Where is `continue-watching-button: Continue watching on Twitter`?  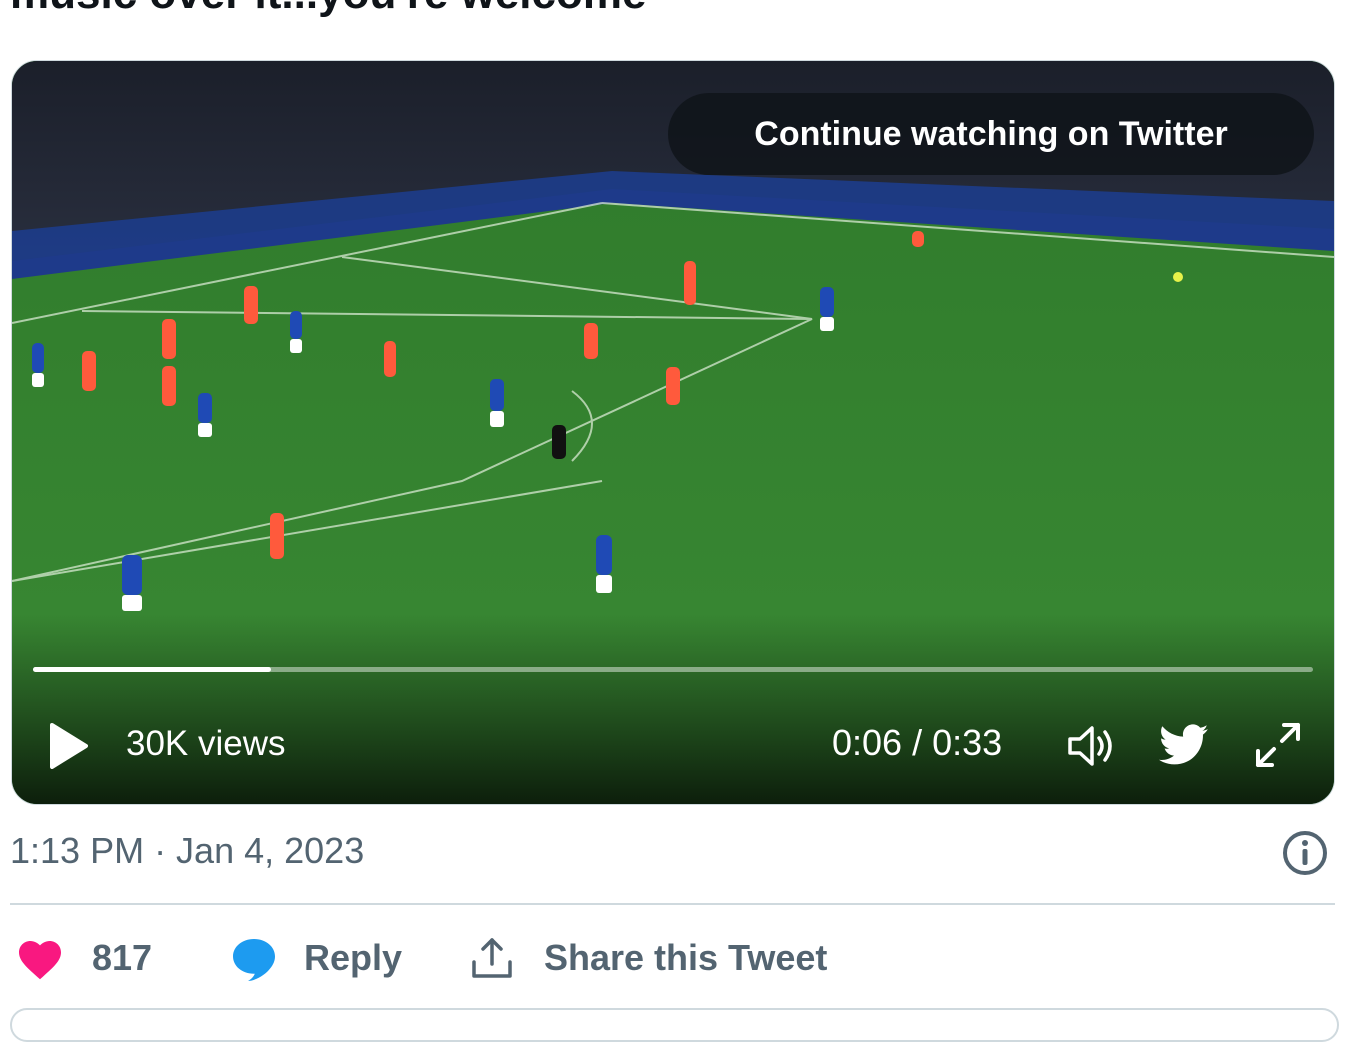 continue-watching-button: Continue watching on Twitter is located at coordinates (991, 134).